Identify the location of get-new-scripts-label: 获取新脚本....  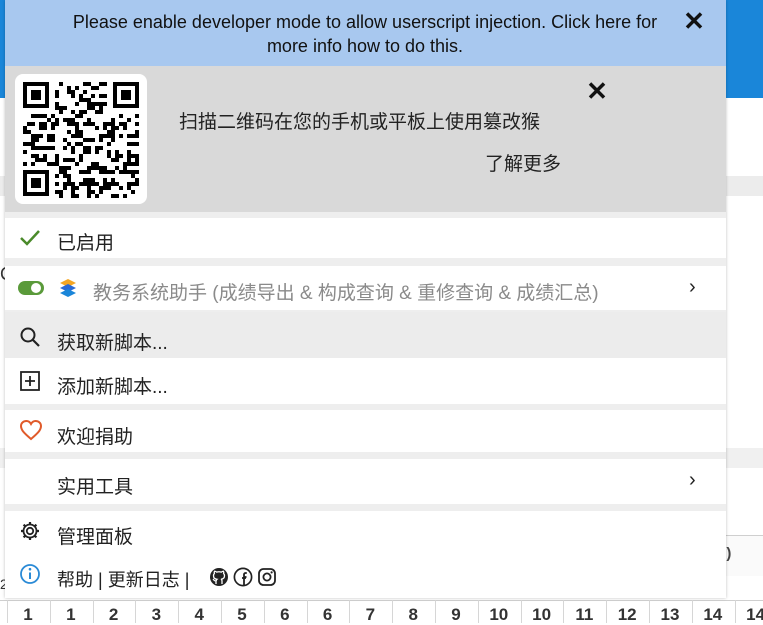
(112, 343).